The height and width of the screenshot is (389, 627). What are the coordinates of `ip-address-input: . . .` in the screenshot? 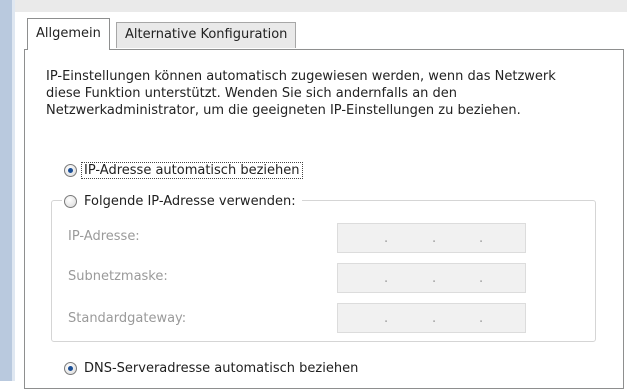 It's located at (431, 238).